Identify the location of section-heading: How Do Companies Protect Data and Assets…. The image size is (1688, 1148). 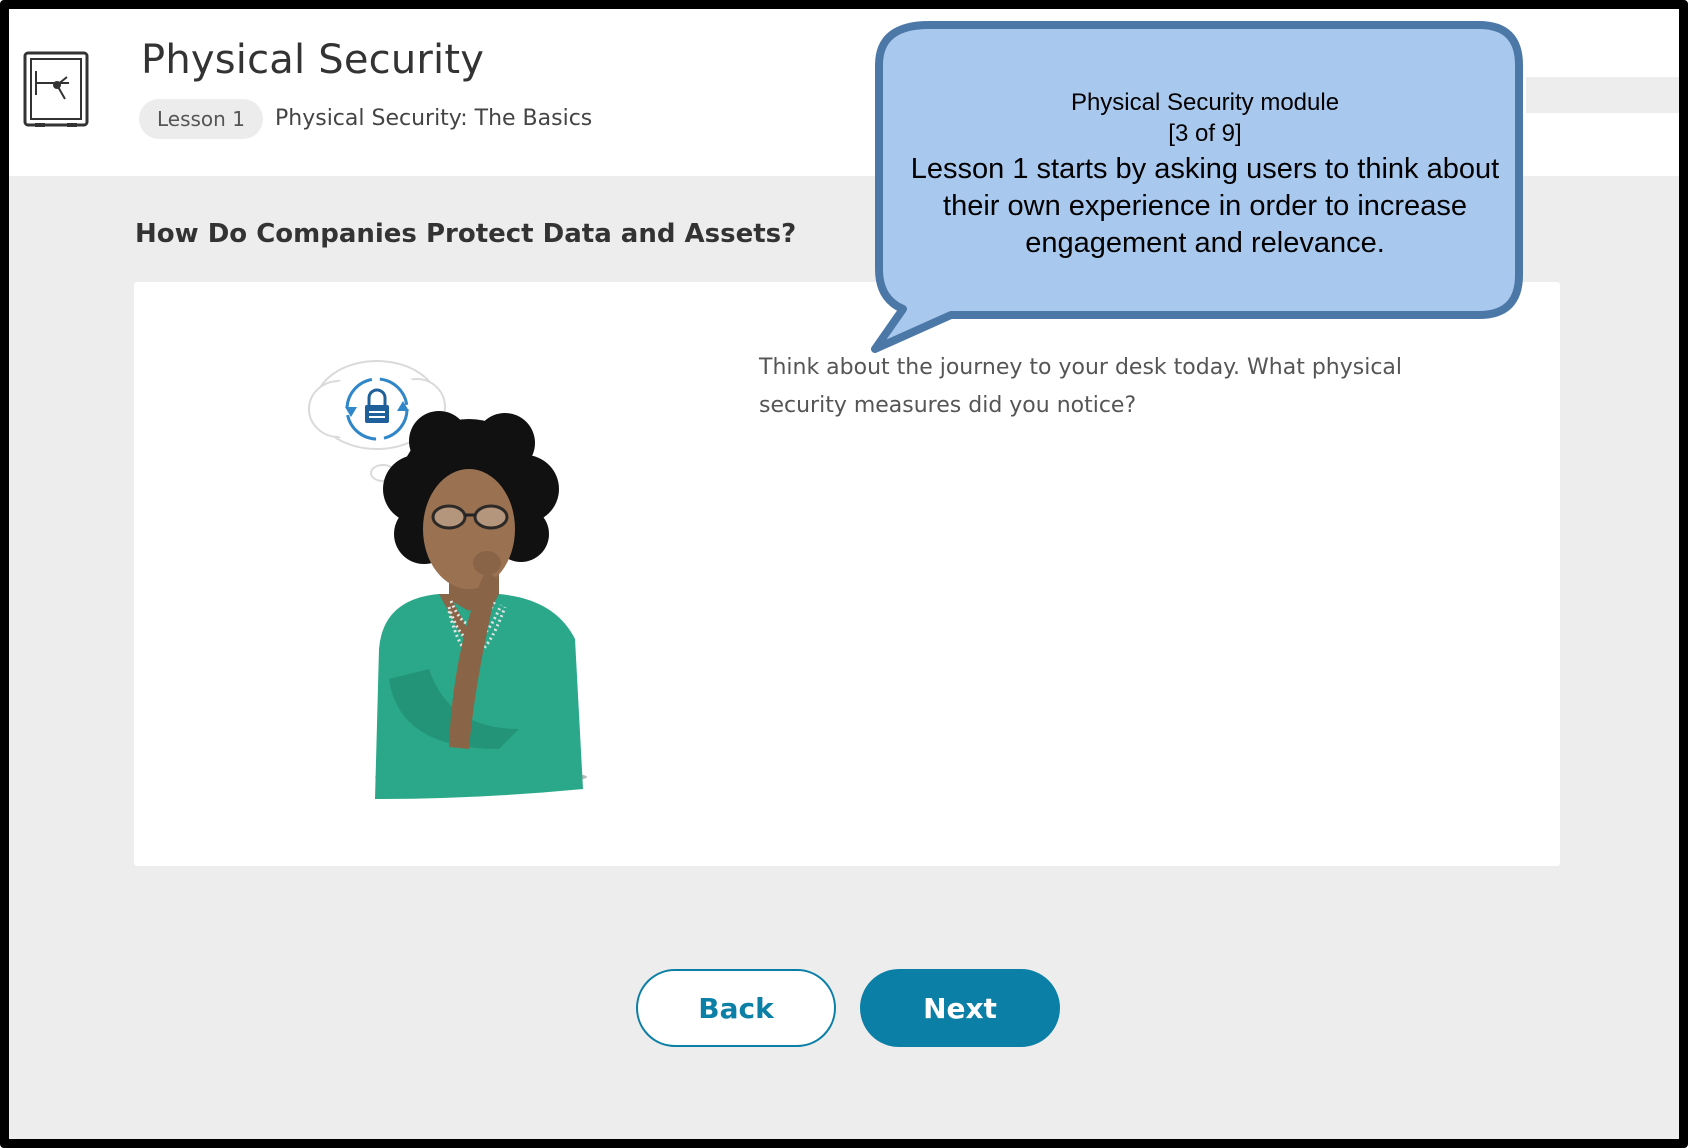
(466, 234).